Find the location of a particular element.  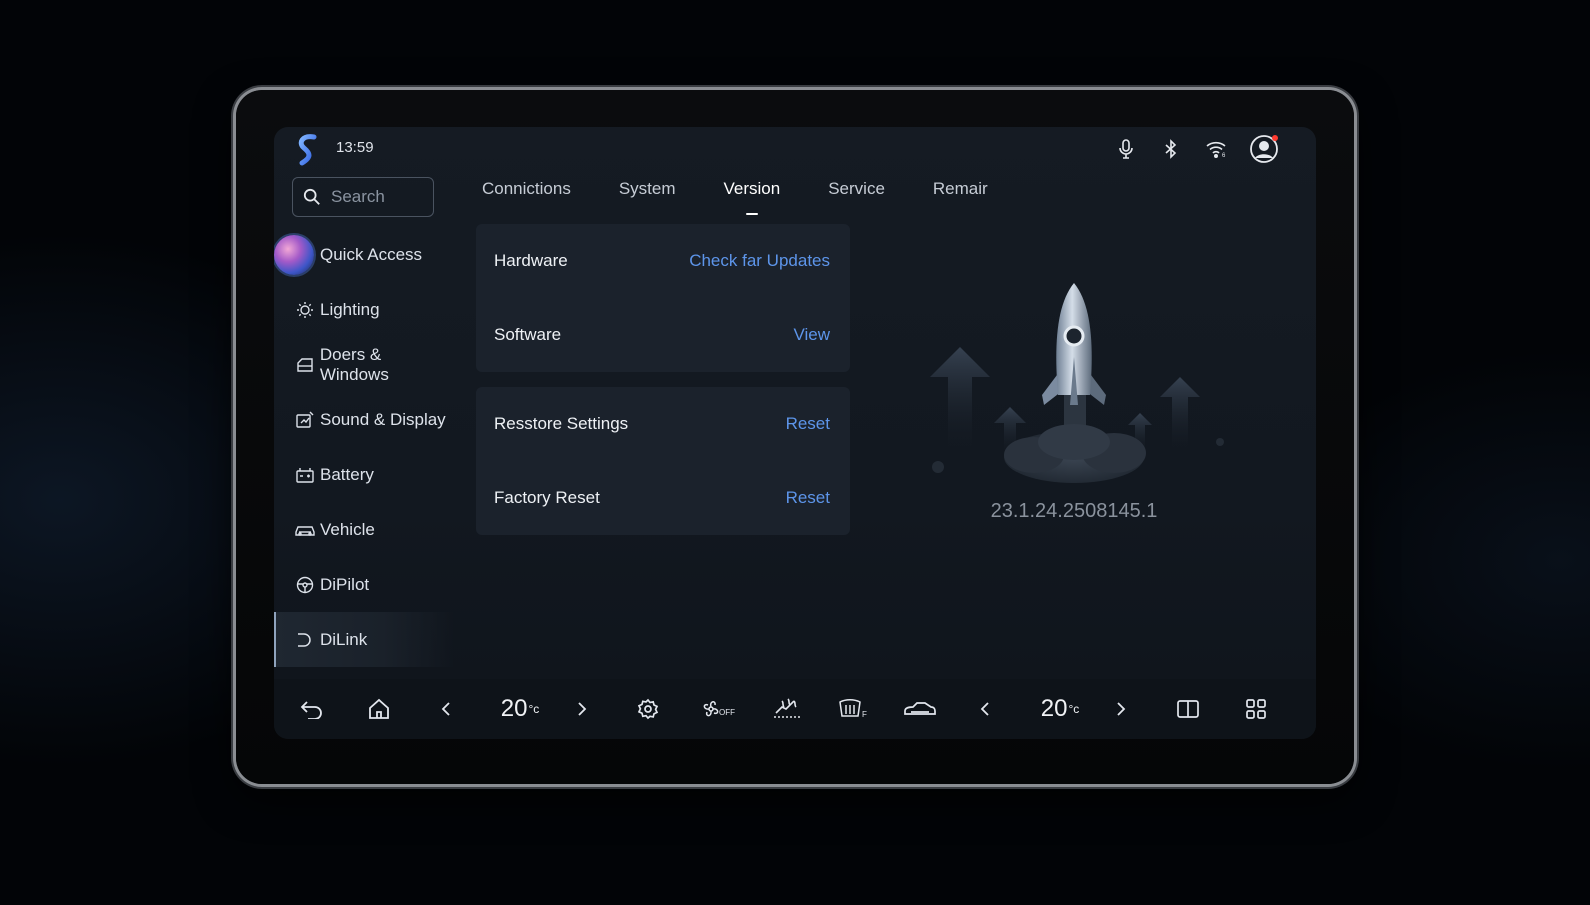

version-number: 23.1.24.2508145.1 is located at coordinates (1074, 511).